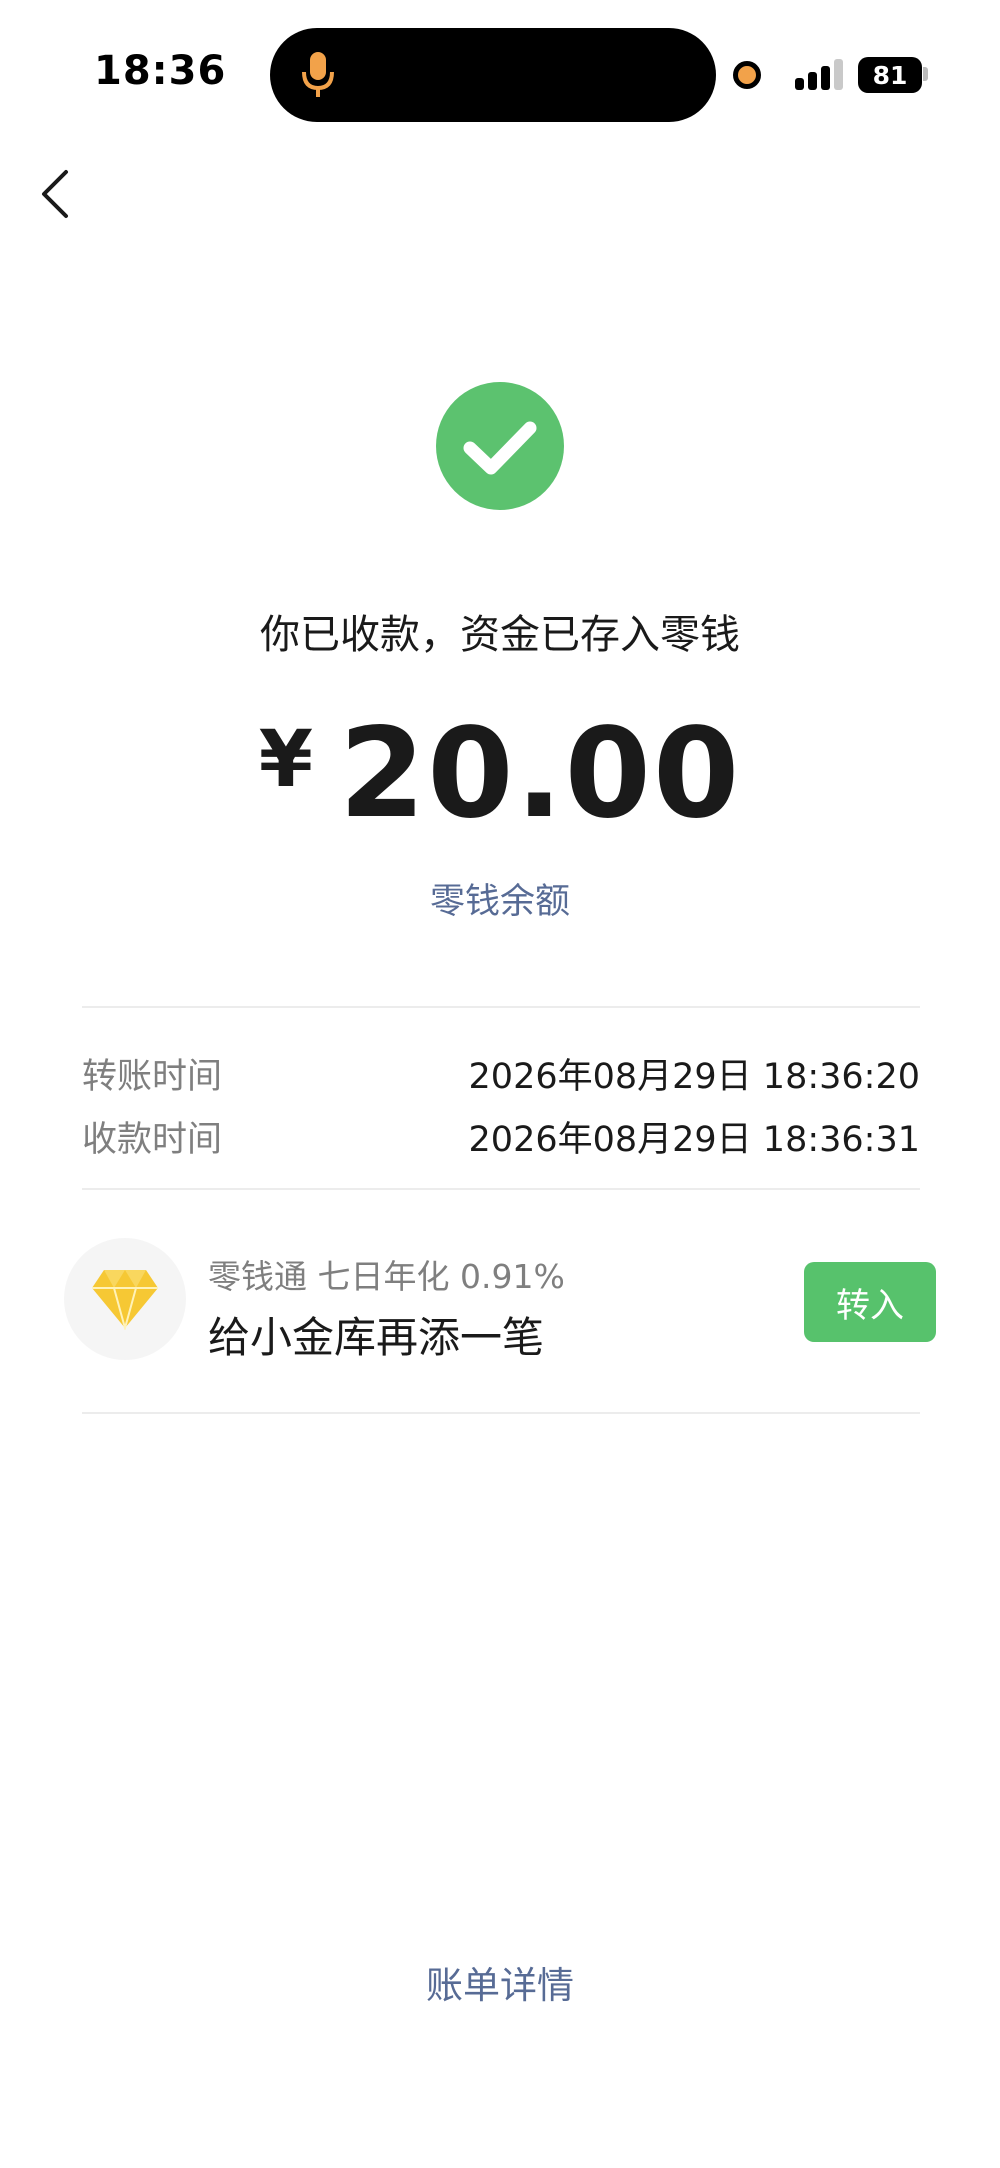 Image resolution: width=1000 pixels, height=2168 pixels. Describe the element at coordinates (386, 1276) in the screenshot. I see `promo-subtitle: 零钱通 七日年化 0.91%` at that location.